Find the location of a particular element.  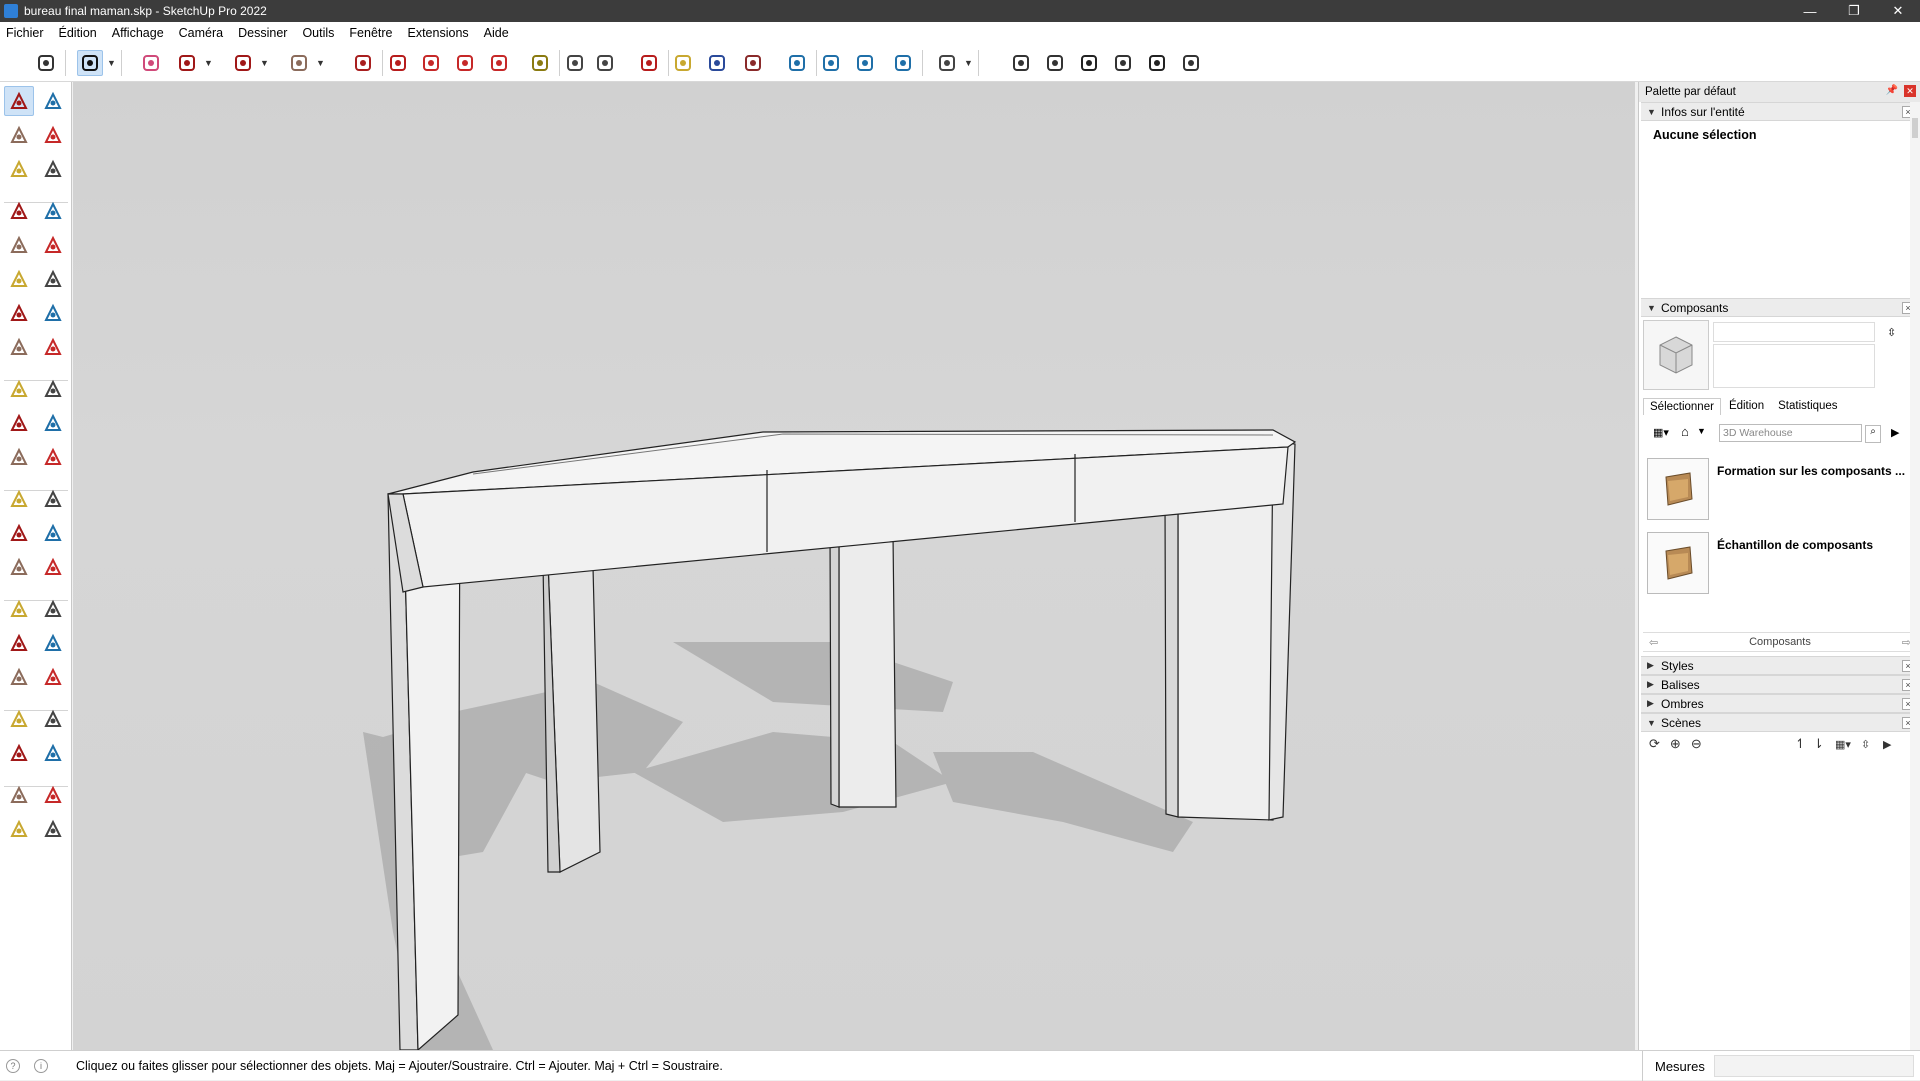

scale-icon is located at coordinates (19, 457).